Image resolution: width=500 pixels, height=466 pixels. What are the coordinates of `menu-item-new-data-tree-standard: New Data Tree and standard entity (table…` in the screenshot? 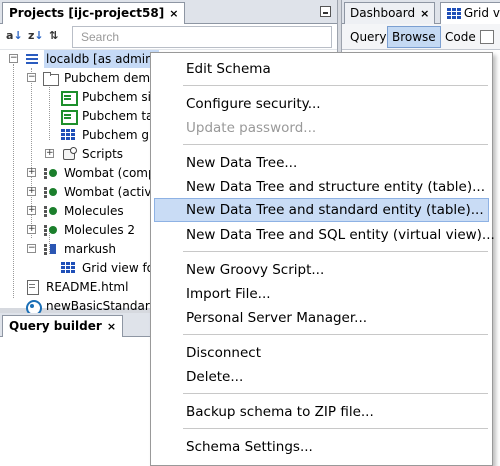 It's located at (321, 210).